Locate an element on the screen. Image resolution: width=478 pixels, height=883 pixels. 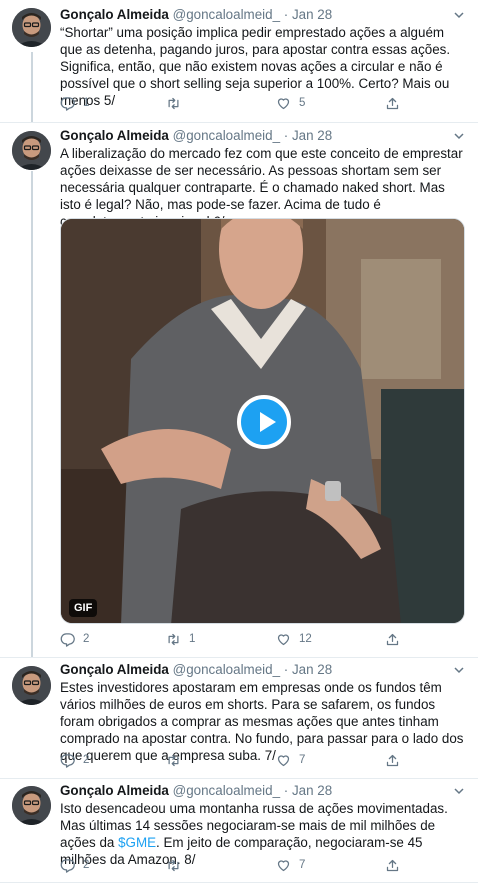
reply-button: 1 is located at coordinates (74, 103).